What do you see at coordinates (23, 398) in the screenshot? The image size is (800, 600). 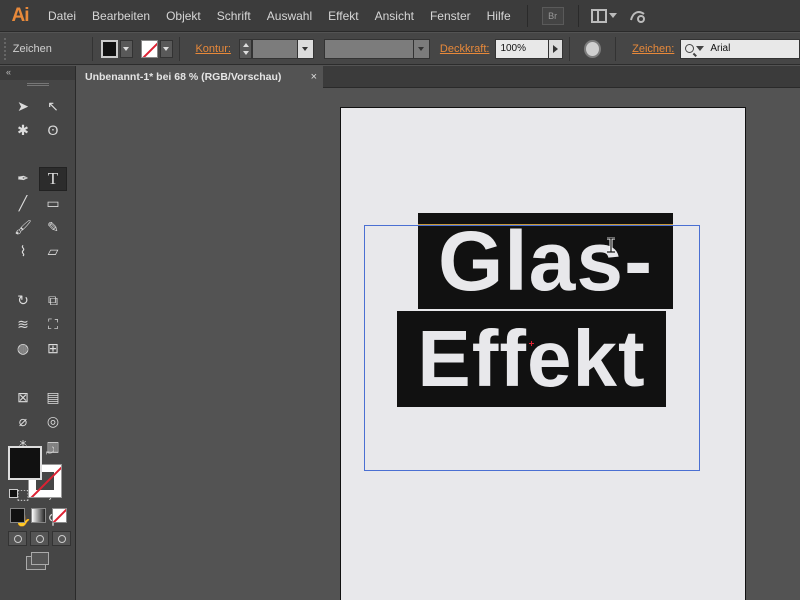 I see `mesh-tool-icon: ⊠` at bounding box center [23, 398].